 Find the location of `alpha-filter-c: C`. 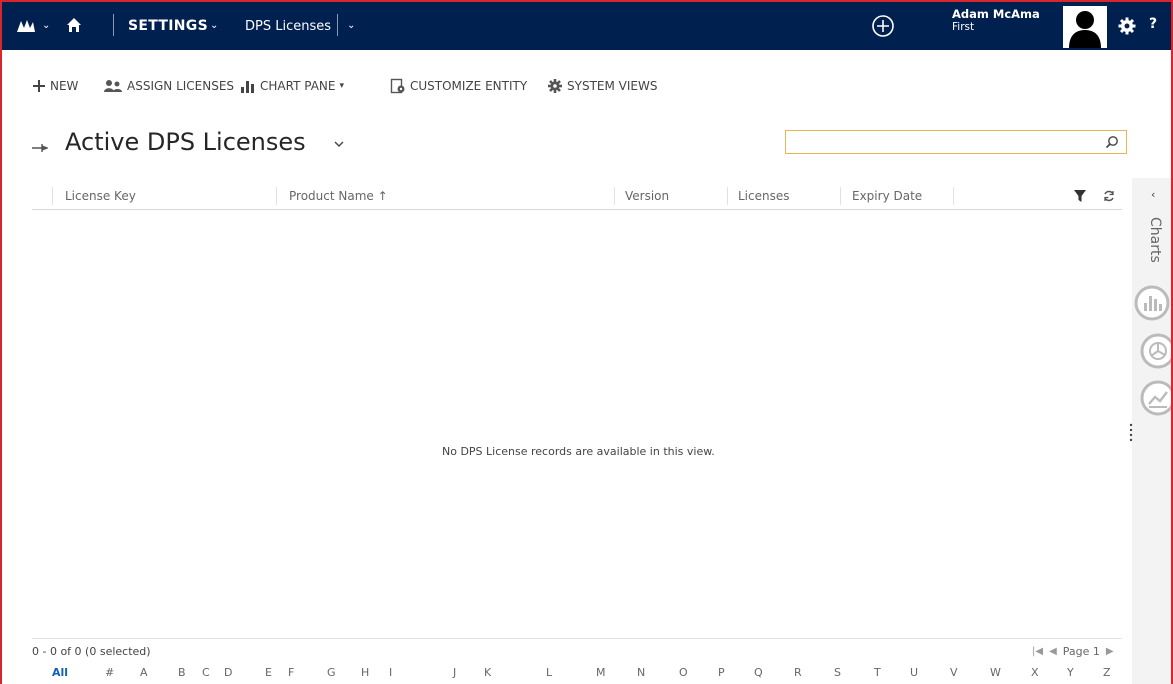

alpha-filter-c: C is located at coordinates (206, 672).